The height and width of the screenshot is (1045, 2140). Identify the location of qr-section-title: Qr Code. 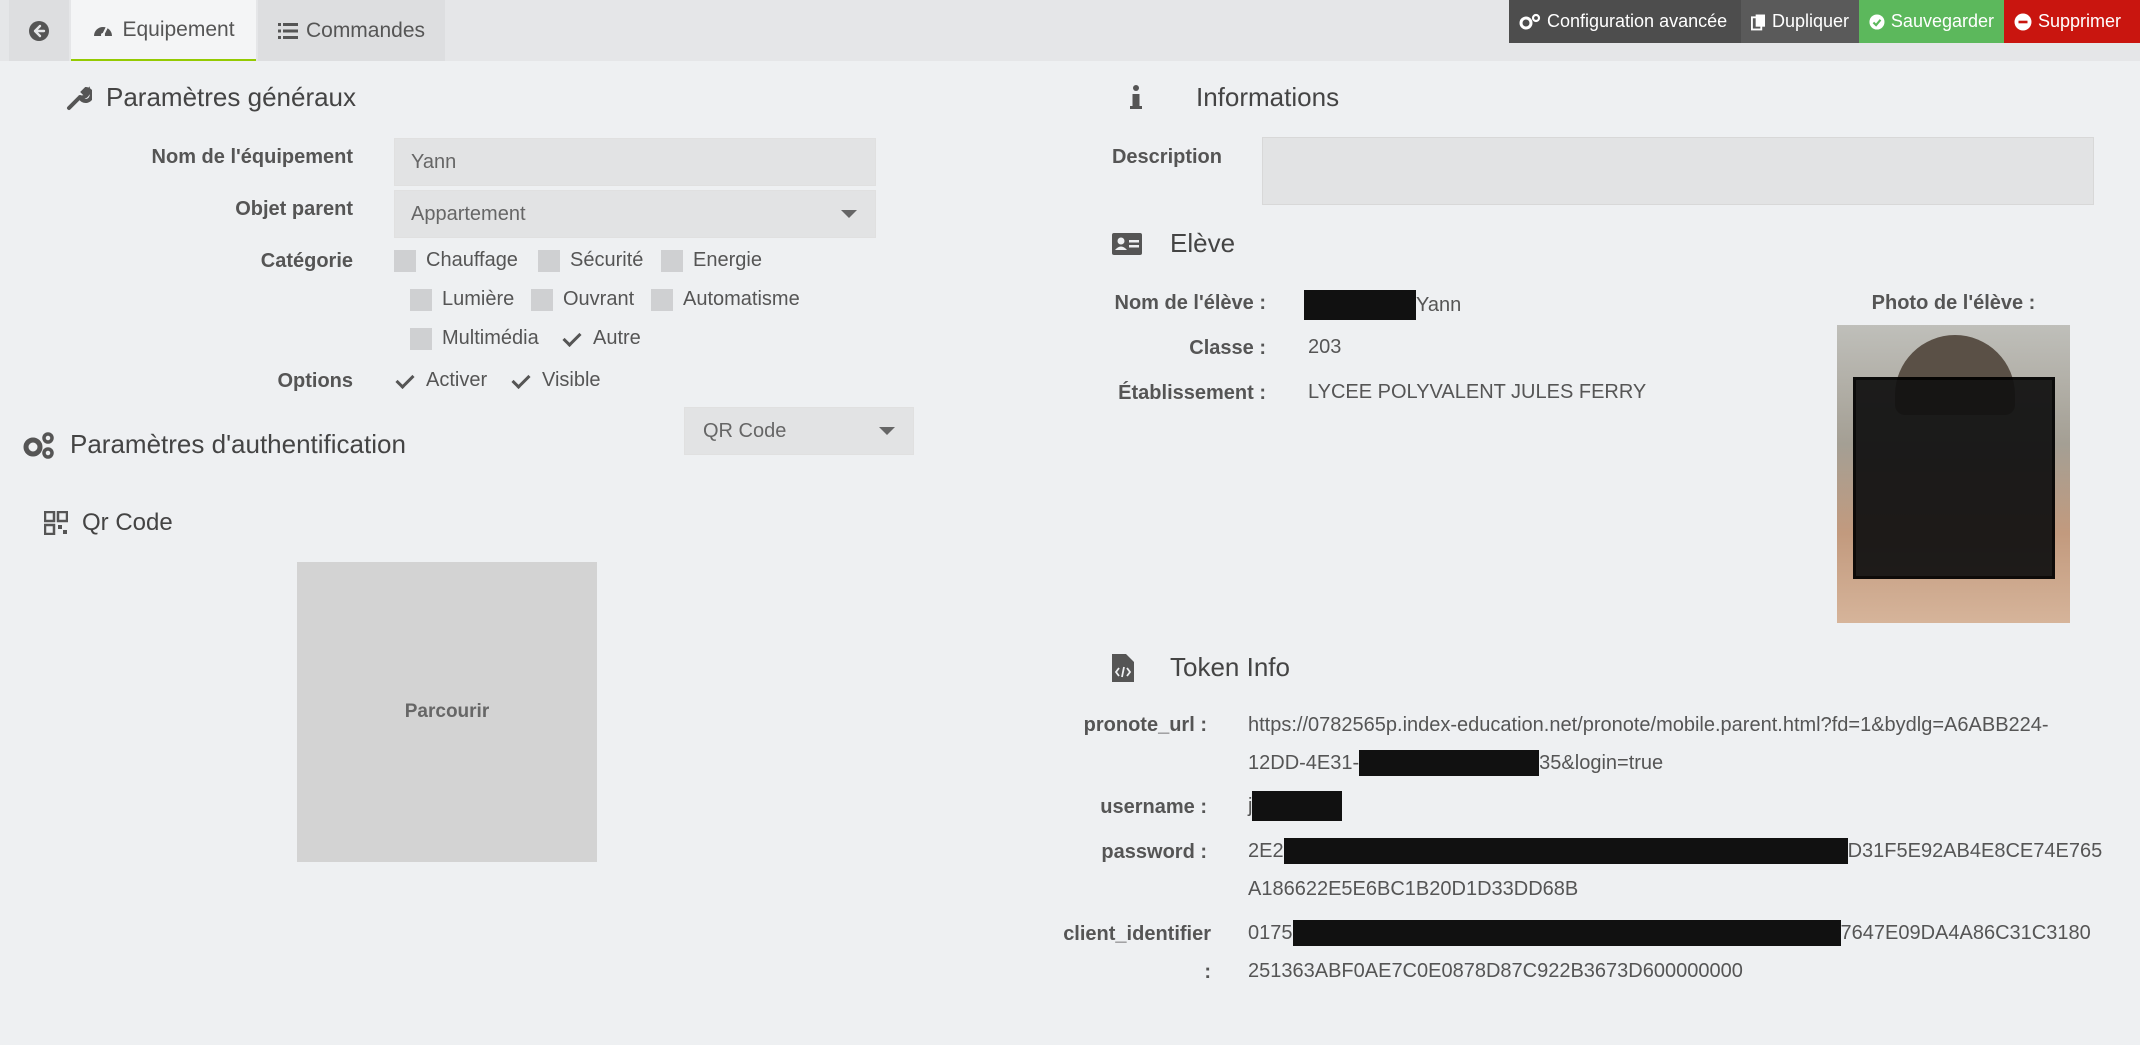
(108, 523).